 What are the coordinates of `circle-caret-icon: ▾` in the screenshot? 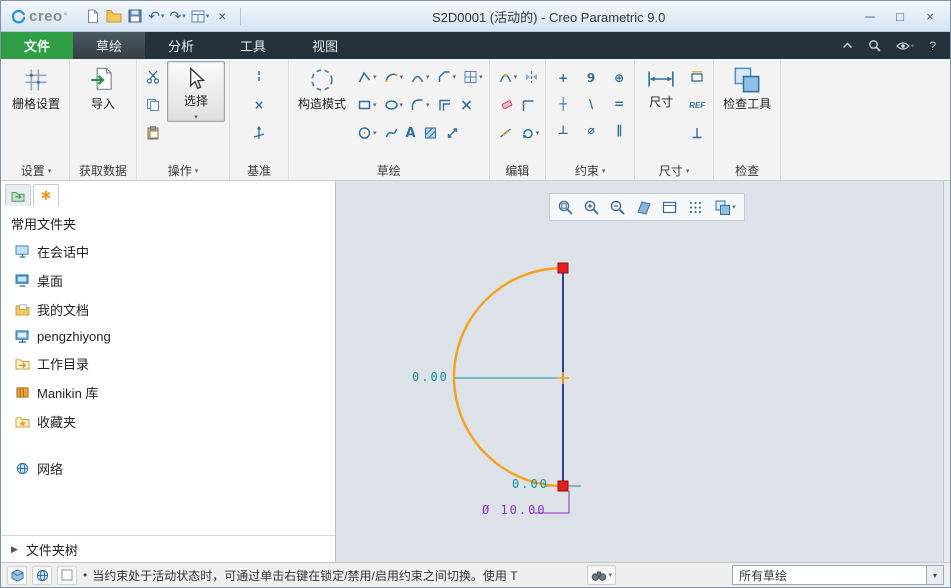 It's located at (375, 133).